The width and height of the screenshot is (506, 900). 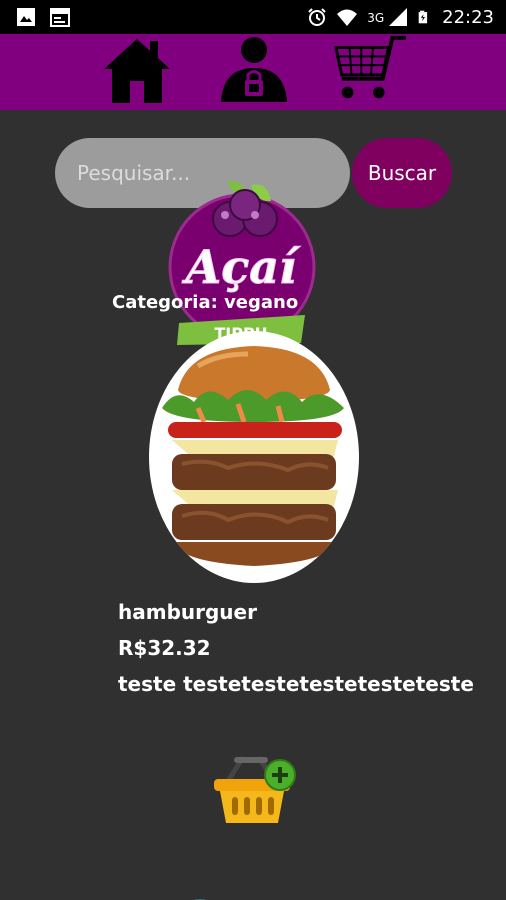 I want to click on wifi-icon, so click(x=347, y=17).